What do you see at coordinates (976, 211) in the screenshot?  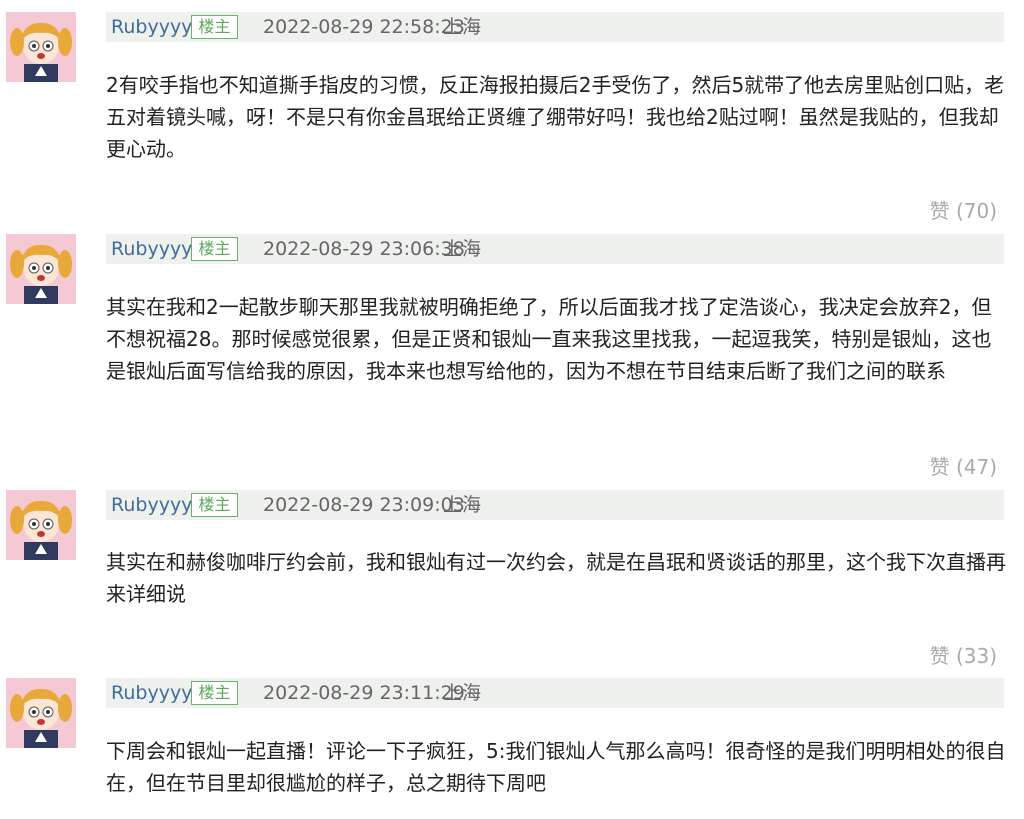 I see `like-count: (70)` at bounding box center [976, 211].